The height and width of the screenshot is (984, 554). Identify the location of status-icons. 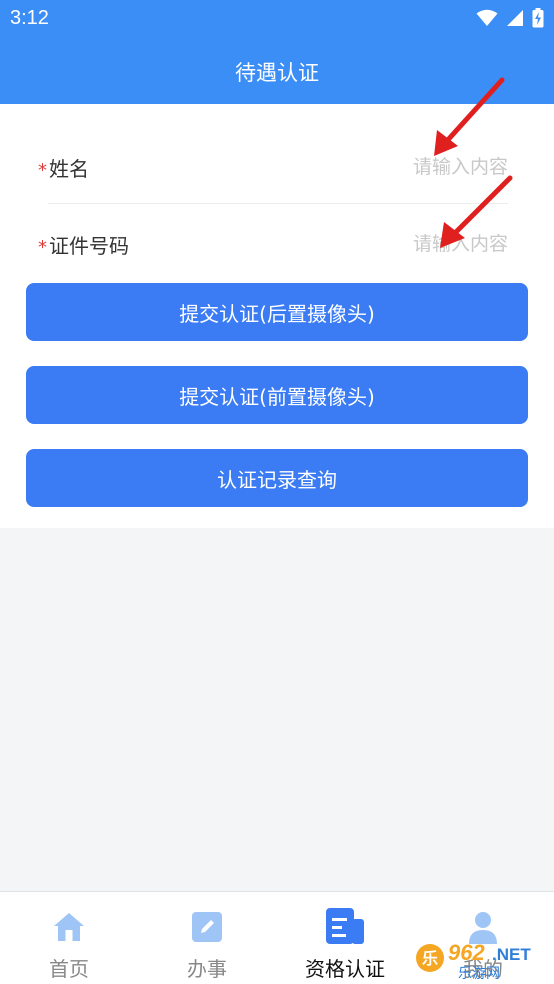
(510, 18).